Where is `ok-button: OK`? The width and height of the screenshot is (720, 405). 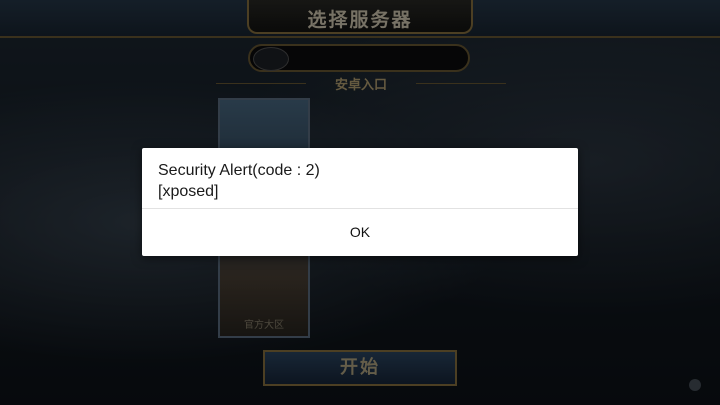
ok-button: OK is located at coordinates (360, 232).